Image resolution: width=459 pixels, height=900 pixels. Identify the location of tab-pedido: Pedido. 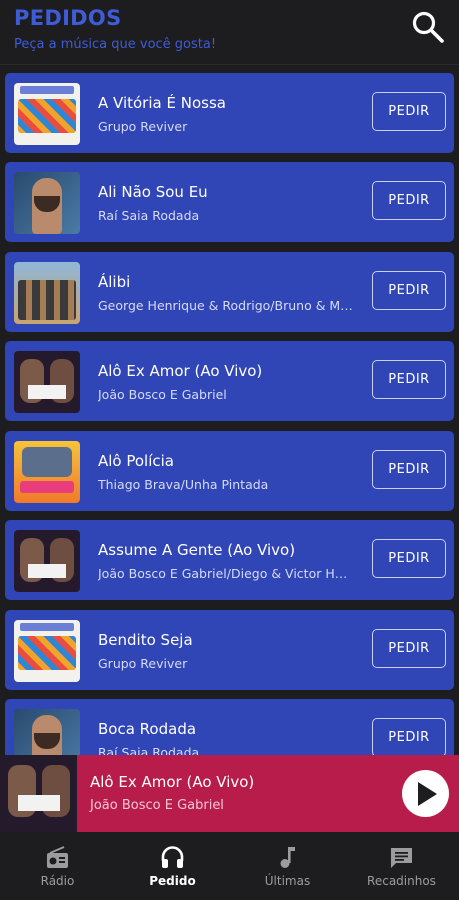
(172, 866).